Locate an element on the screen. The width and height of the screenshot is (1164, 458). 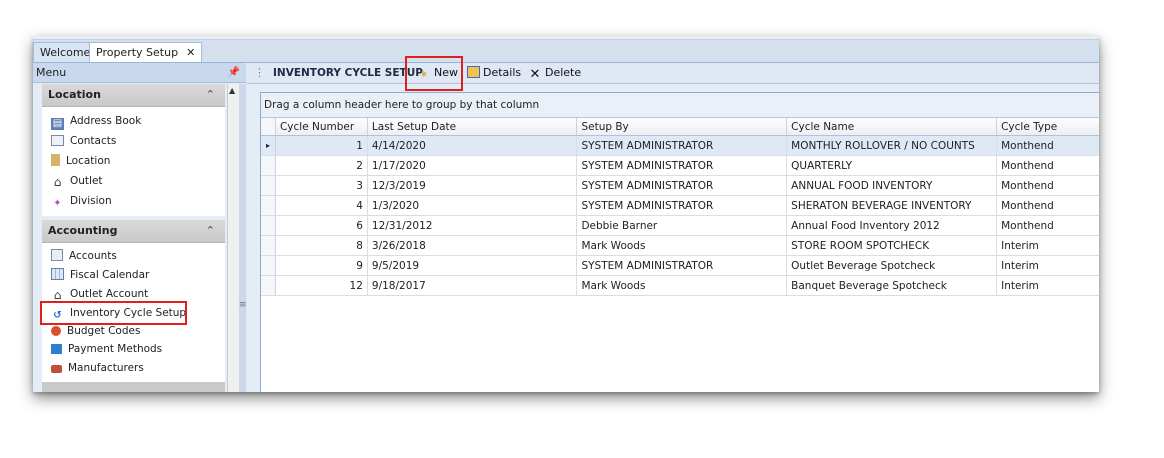
cell-cycle-number: 3 is located at coordinates (321, 185).